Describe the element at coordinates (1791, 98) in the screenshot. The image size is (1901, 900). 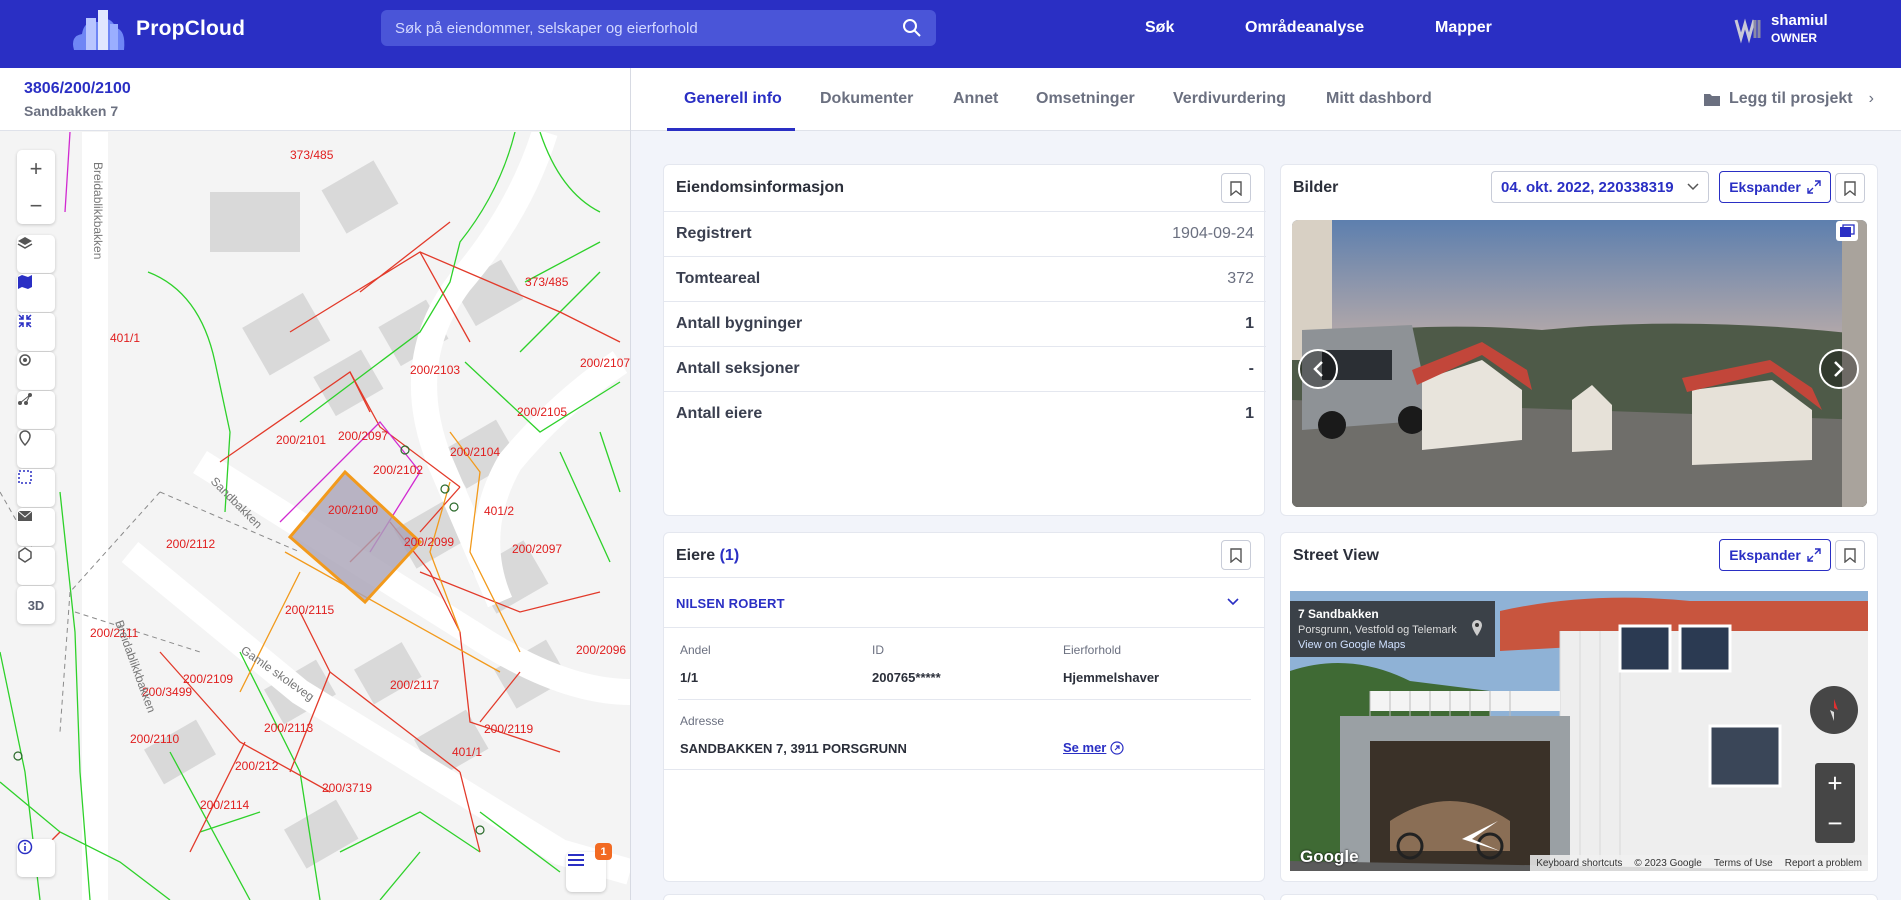
I see `add-to-project-label: Legg til prosjekt` at that location.